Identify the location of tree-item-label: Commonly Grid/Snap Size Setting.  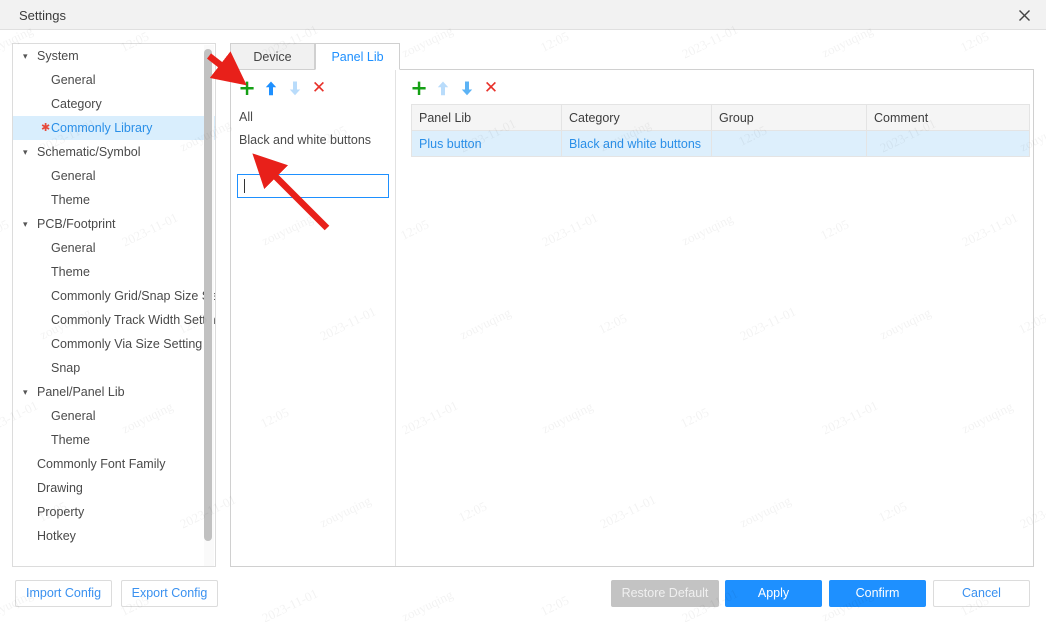
(133, 296).